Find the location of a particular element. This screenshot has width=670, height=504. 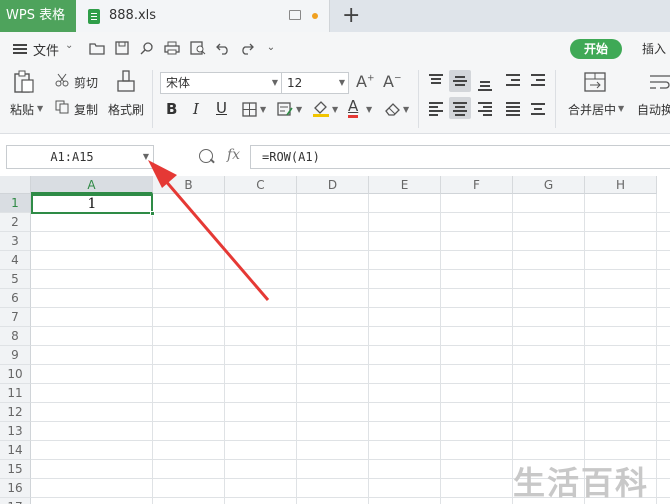

align-left-icon is located at coordinates (436, 108).